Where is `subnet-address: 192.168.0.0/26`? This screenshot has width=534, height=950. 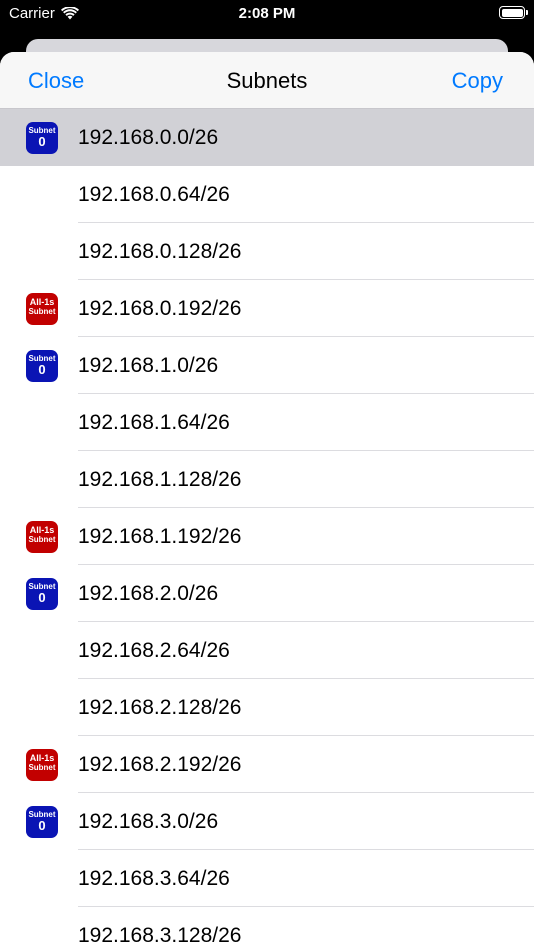
subnet-address: 192.168.0.0/26 is located at coordinates (148, 137).